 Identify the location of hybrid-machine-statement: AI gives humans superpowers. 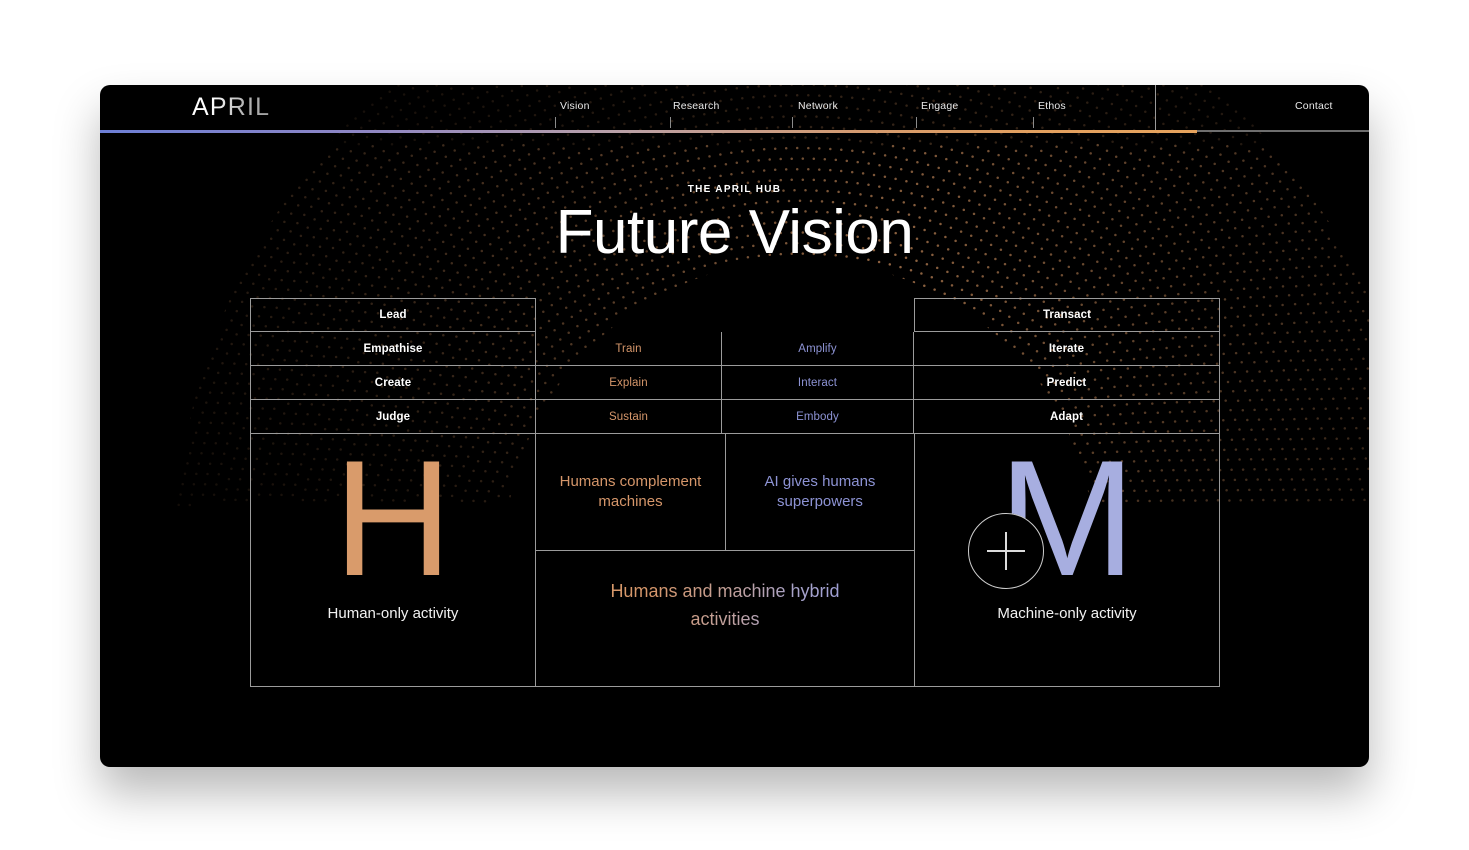
(819, 492).